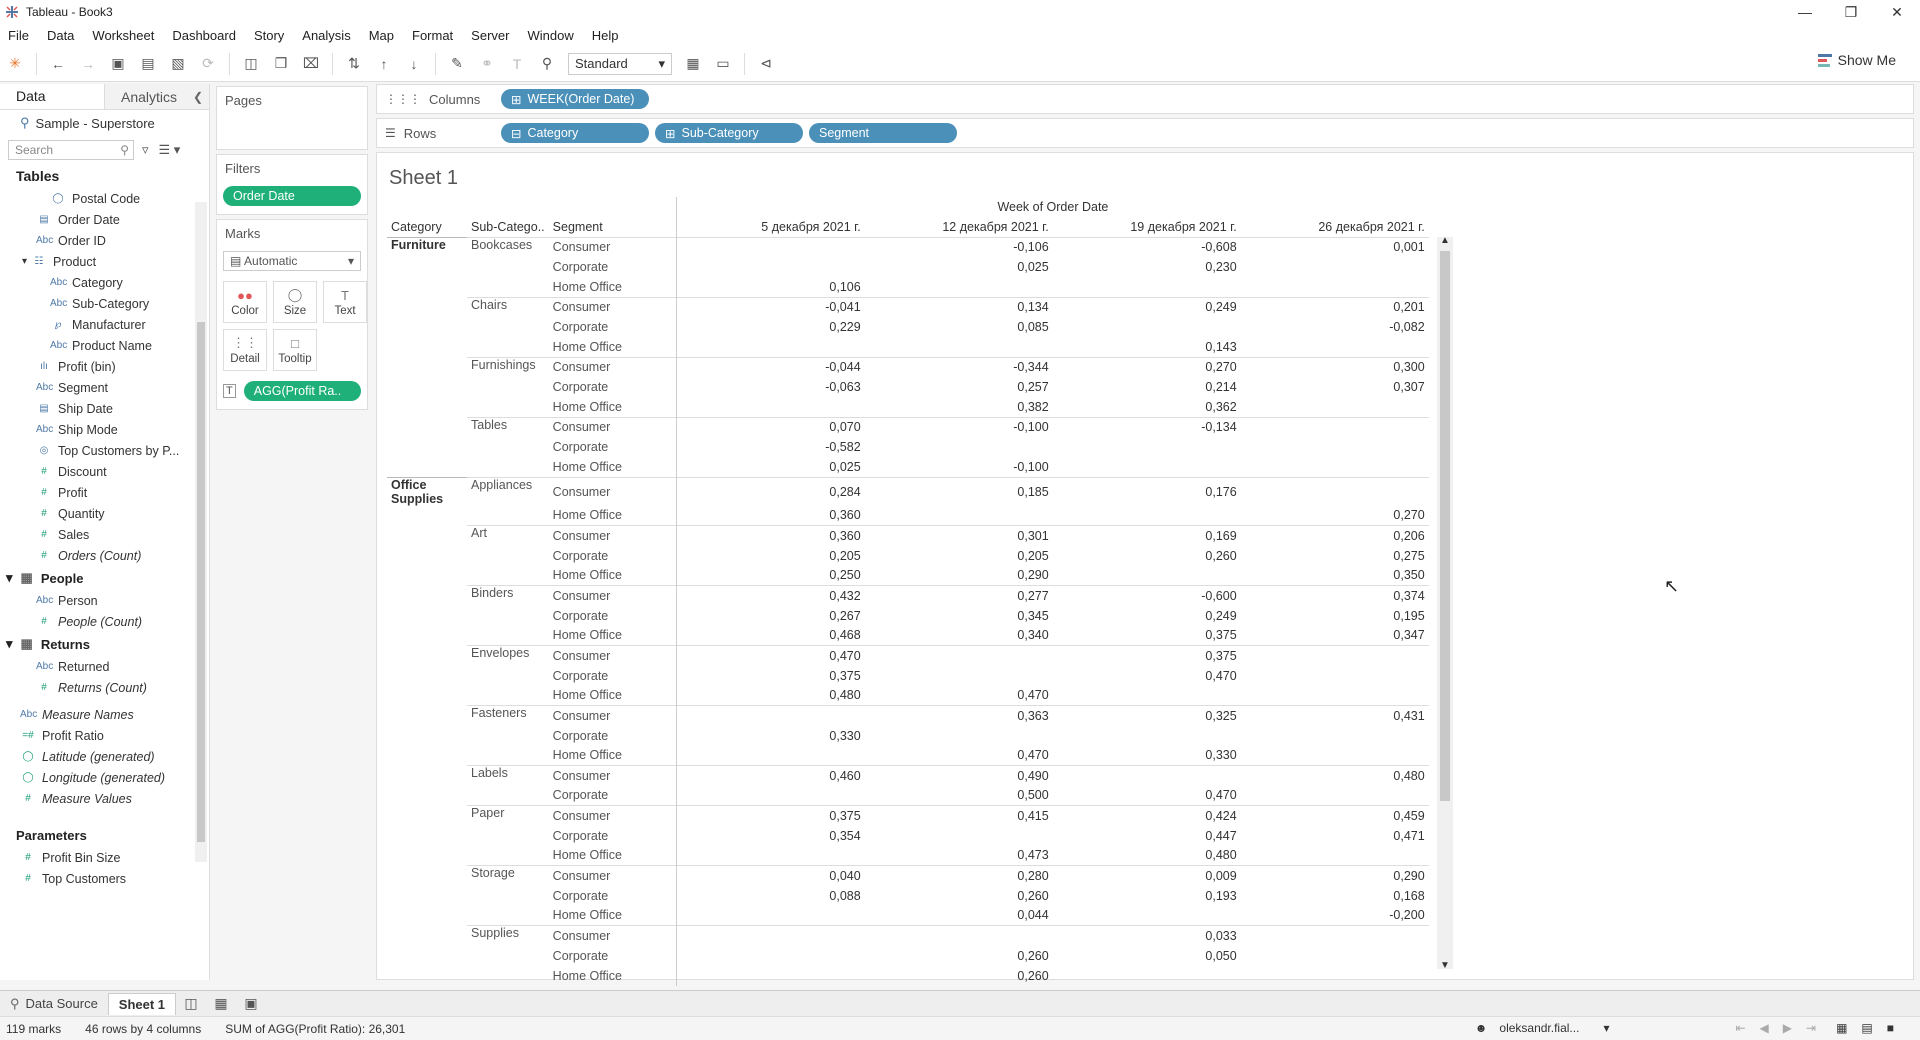 Image resolution: width=1920 pixels, height=1040 pixels. Describe the element at coordinates (1851, 12) in the screenshot. I see `restore-icon: ❐` at that location.